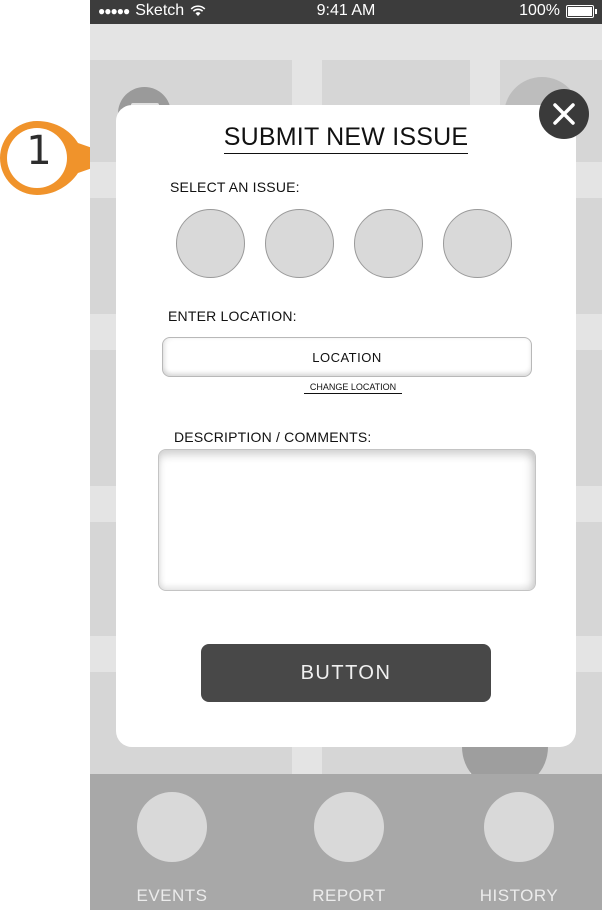 The image size is (602, 910). I want to click on close-icon, so click(564, 114).